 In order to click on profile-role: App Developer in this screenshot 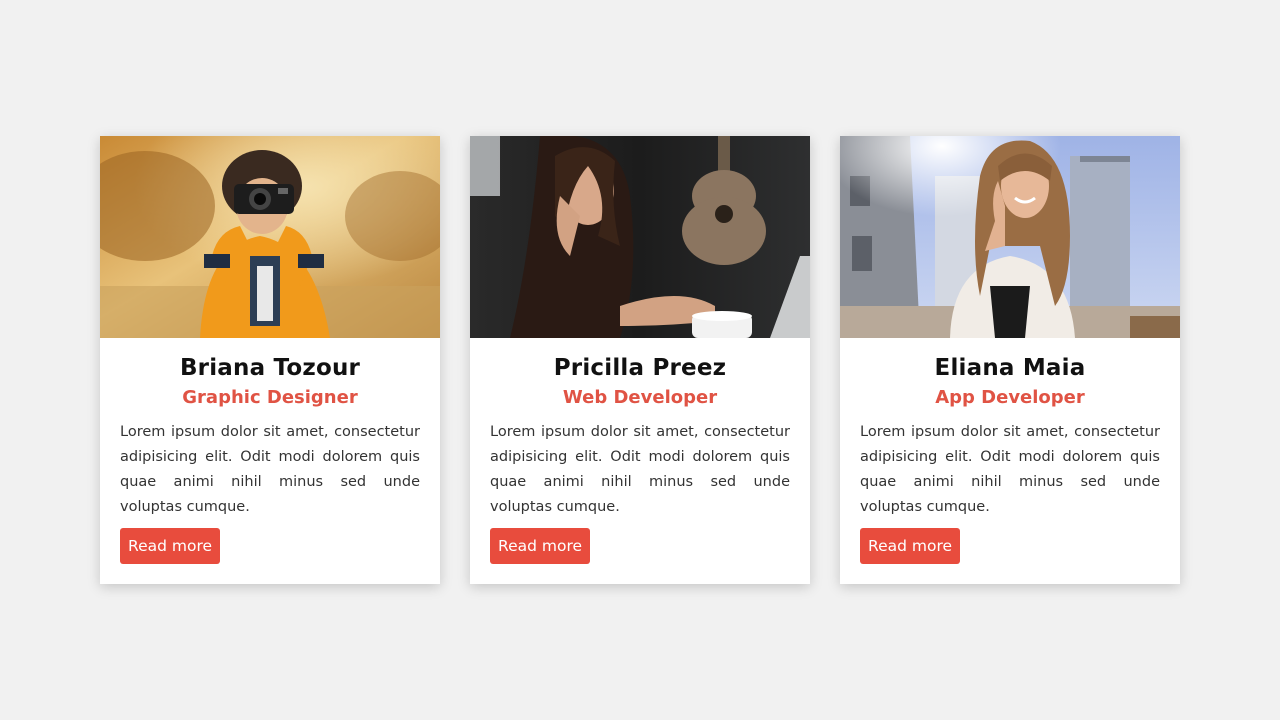, I will do `click(1010, 397)`.